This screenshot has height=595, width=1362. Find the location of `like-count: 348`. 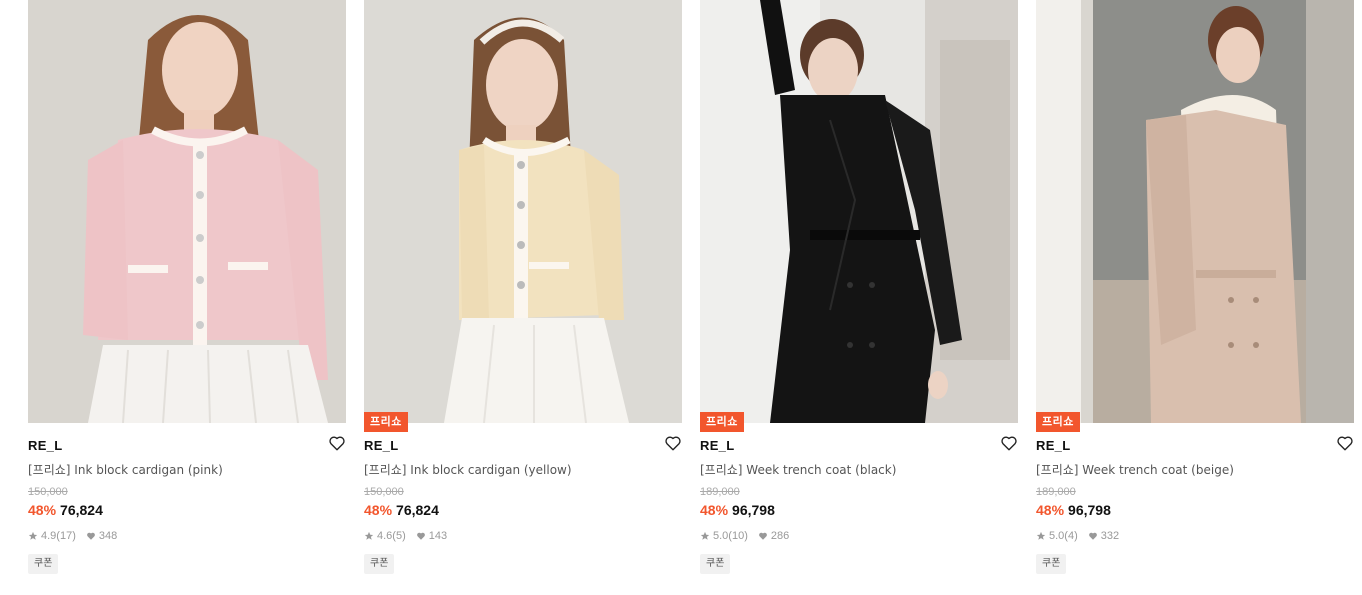

like-count: 348 is located at coordinates (108, 536).